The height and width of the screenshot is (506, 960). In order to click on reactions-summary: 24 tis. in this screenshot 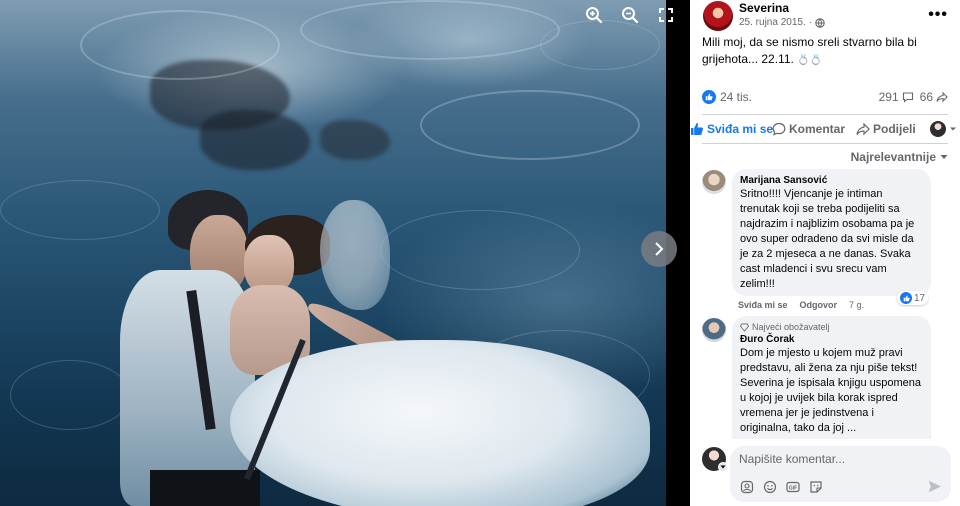, I will do `click(727, 97)`.